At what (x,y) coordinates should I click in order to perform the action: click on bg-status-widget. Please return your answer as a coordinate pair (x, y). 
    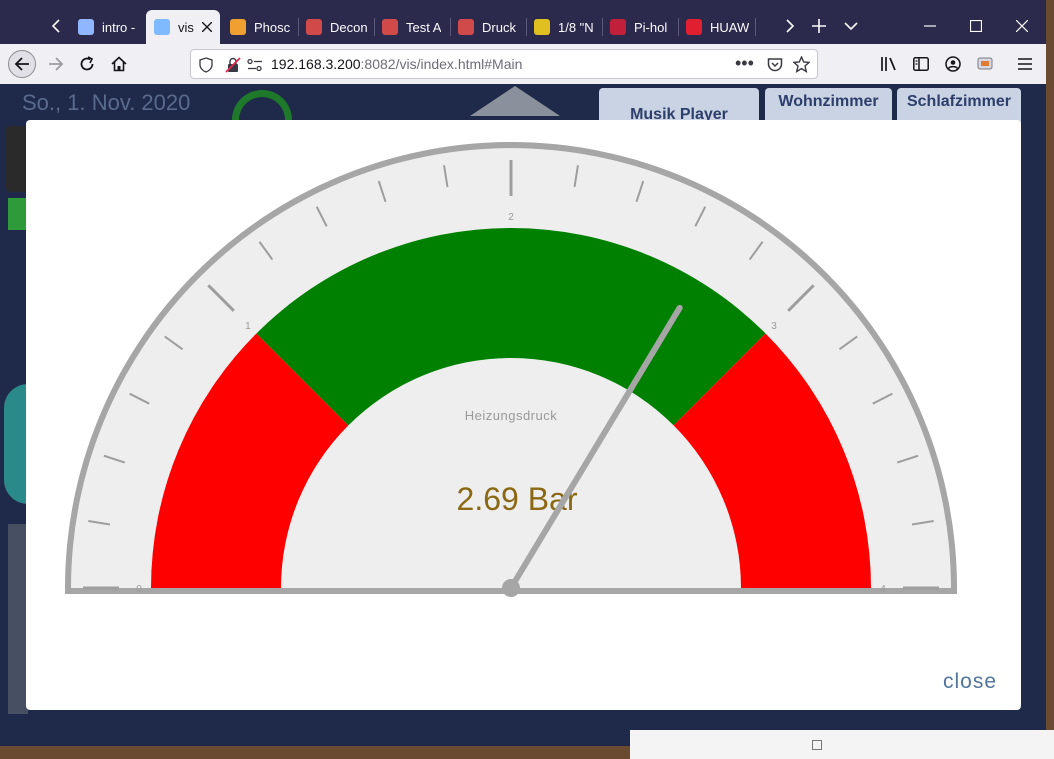
    Looking at the image, I should click on (18, 214).